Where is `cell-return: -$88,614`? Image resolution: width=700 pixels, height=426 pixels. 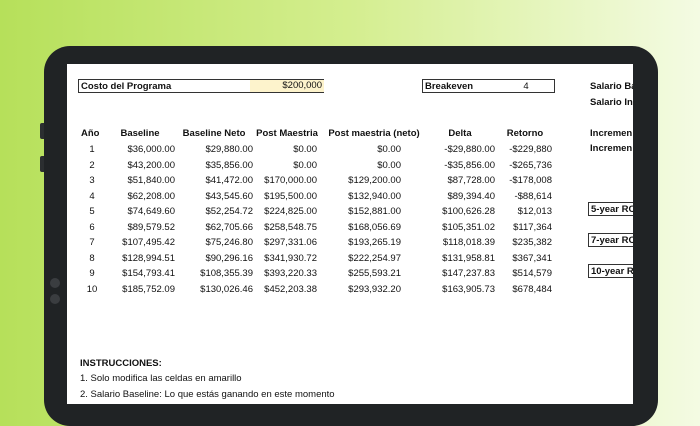
cell-return: -$88,614 is located at coordinates (533, 196).